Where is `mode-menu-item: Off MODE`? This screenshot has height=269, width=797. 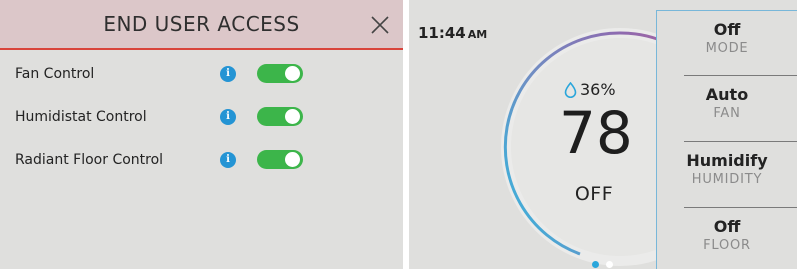
mode-menu-item: Off MODE is located at coordinates (727, 43).